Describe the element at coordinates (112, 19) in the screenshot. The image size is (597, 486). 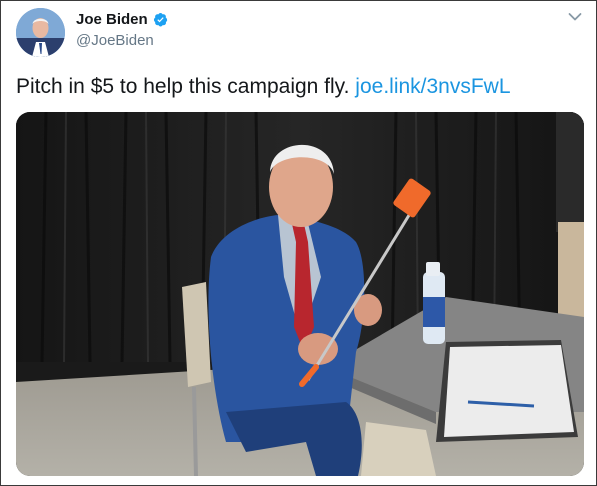
I see `display-name: Joe Biden` at that location.